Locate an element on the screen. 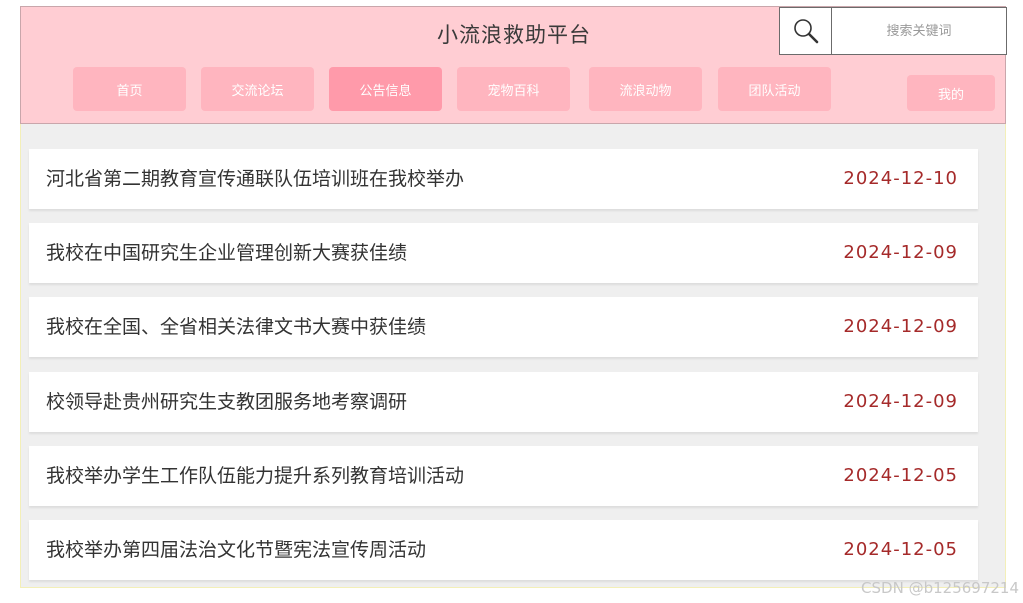  search-button is located at coordinates (806, 31).